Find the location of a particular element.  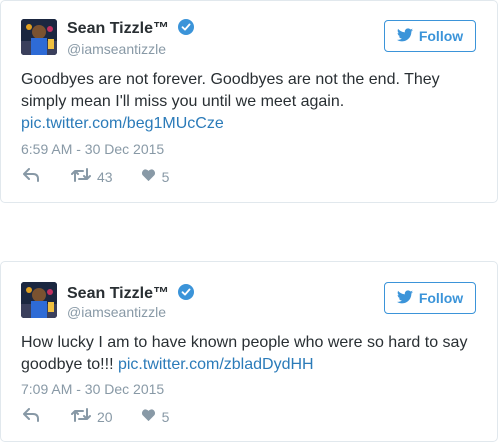

tweet-timestamp: 7:09 AM - 30 Dec 2015 is located at coordinates (92, 389).